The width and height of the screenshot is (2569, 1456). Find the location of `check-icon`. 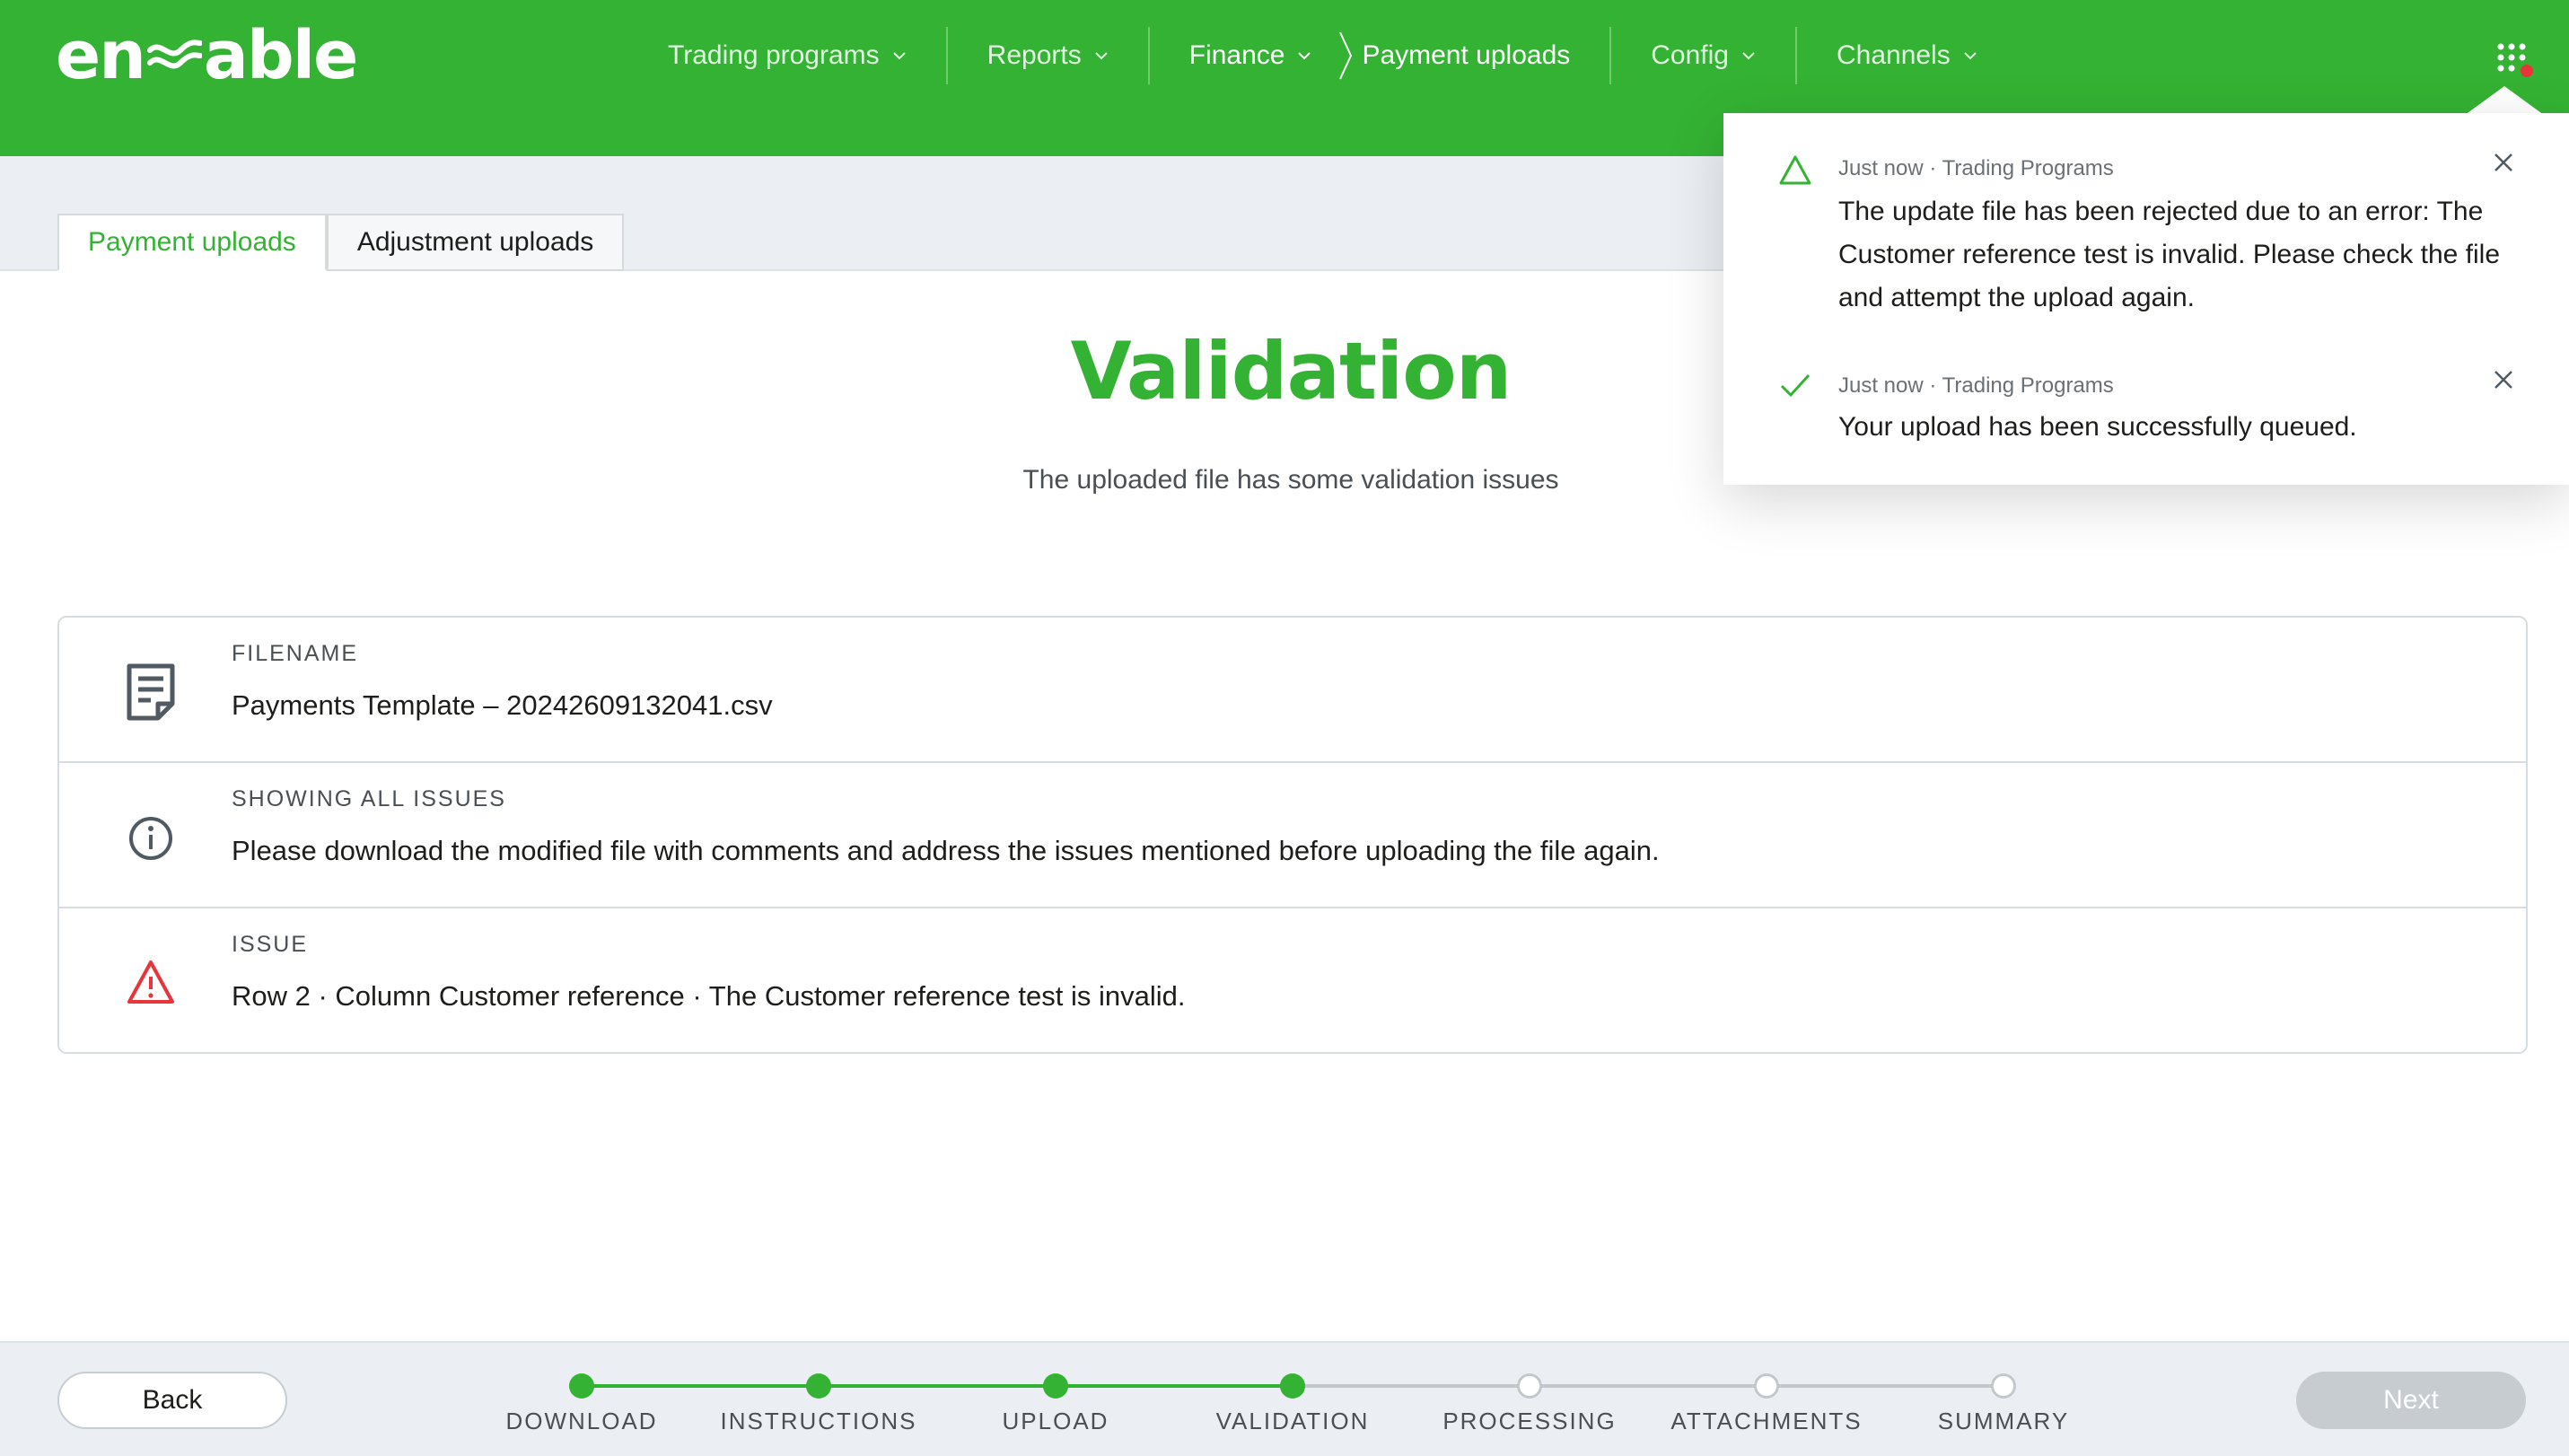

check-icon is located at coordinates (1795, 386).